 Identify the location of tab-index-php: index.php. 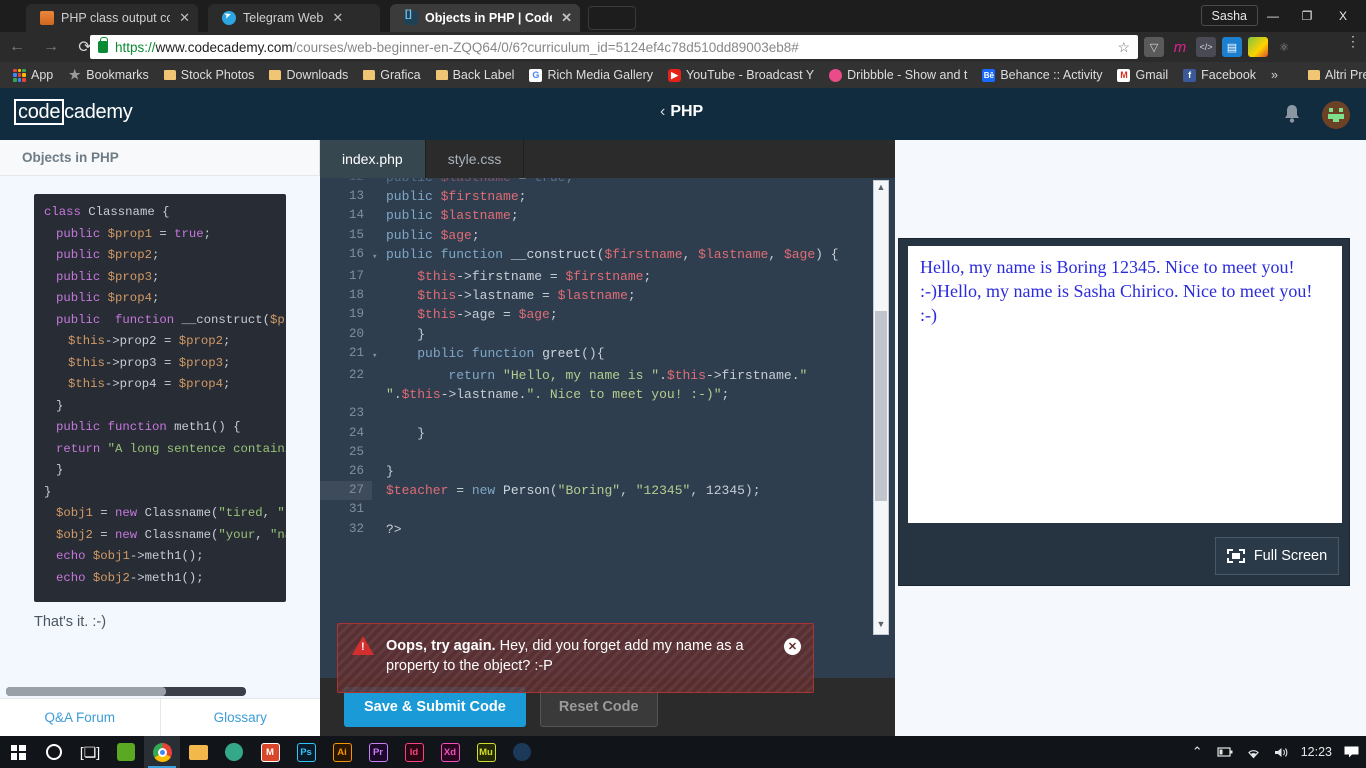
(373, 159).